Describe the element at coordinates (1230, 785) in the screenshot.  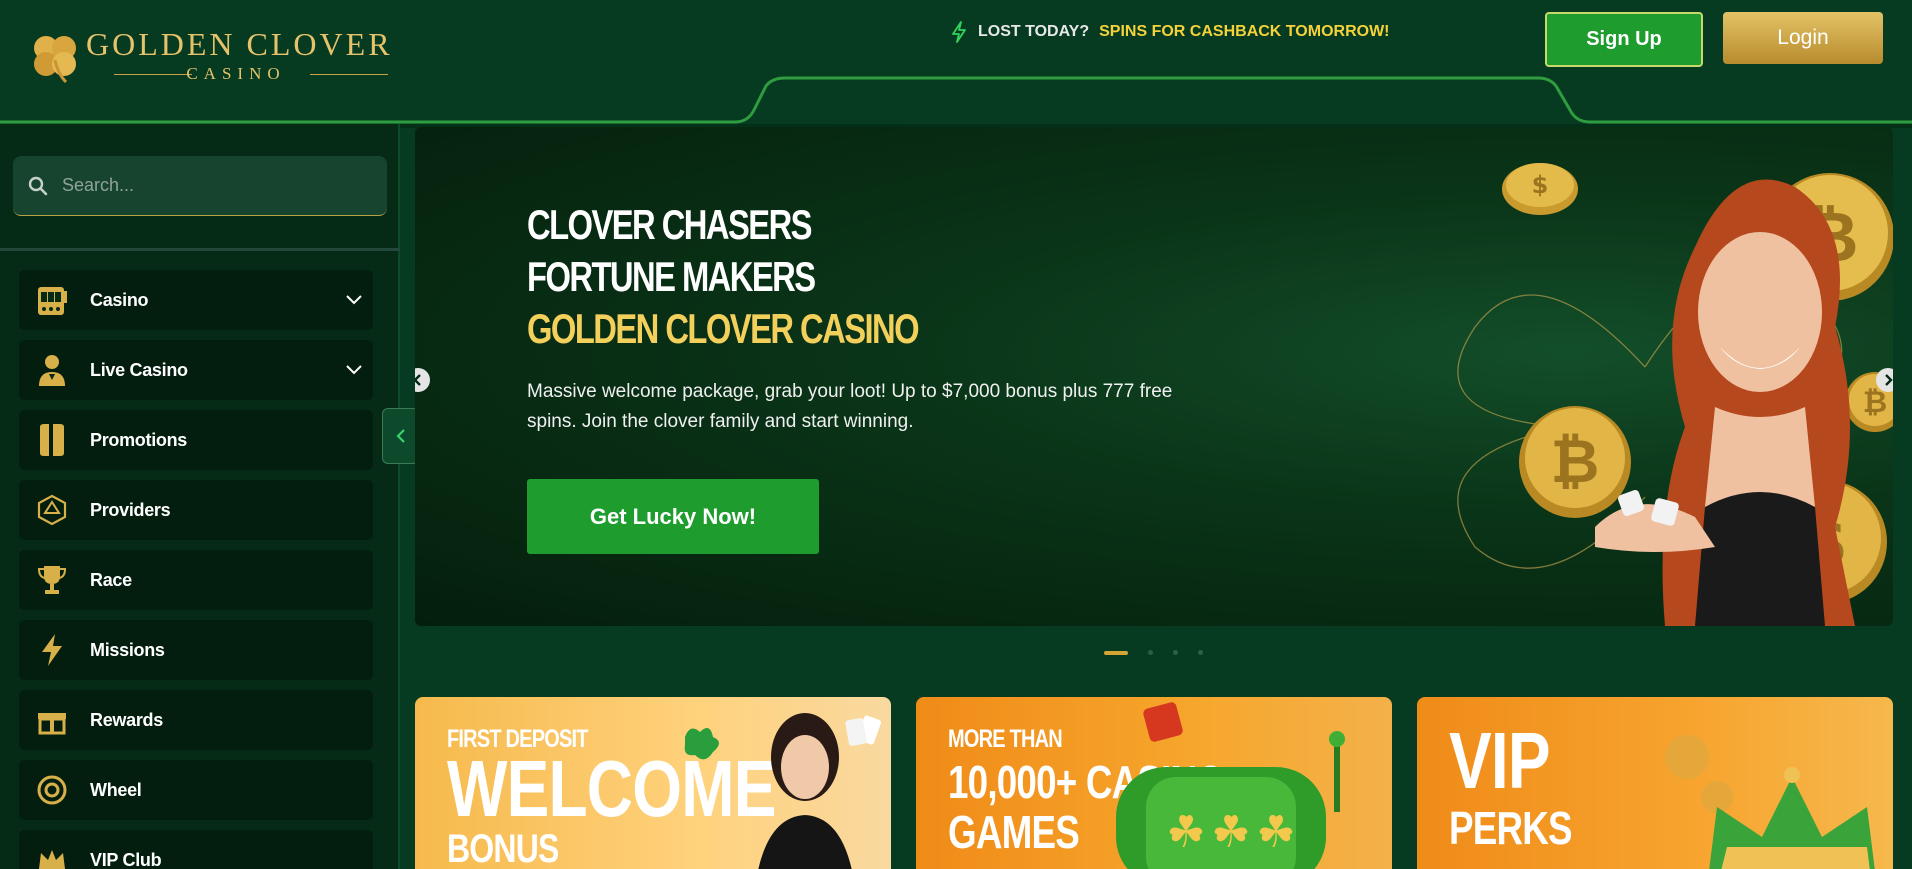
I see `slot-machine-illustration: ☘ ☘ ☘` at that location.